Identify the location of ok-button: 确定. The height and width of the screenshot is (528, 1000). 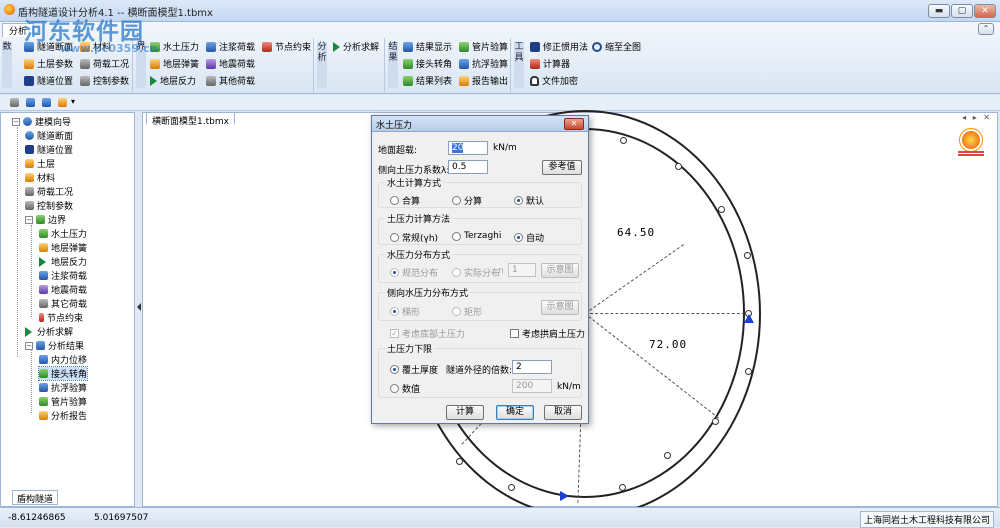
(515, 412).